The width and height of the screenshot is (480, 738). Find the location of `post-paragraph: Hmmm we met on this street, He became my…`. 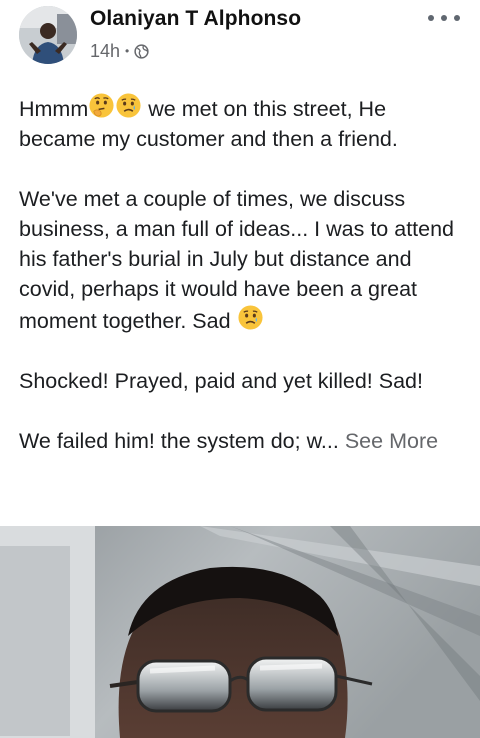

post-paragraph: Hmmm we met on this street, He became my… is located at coordinates (241, 123).